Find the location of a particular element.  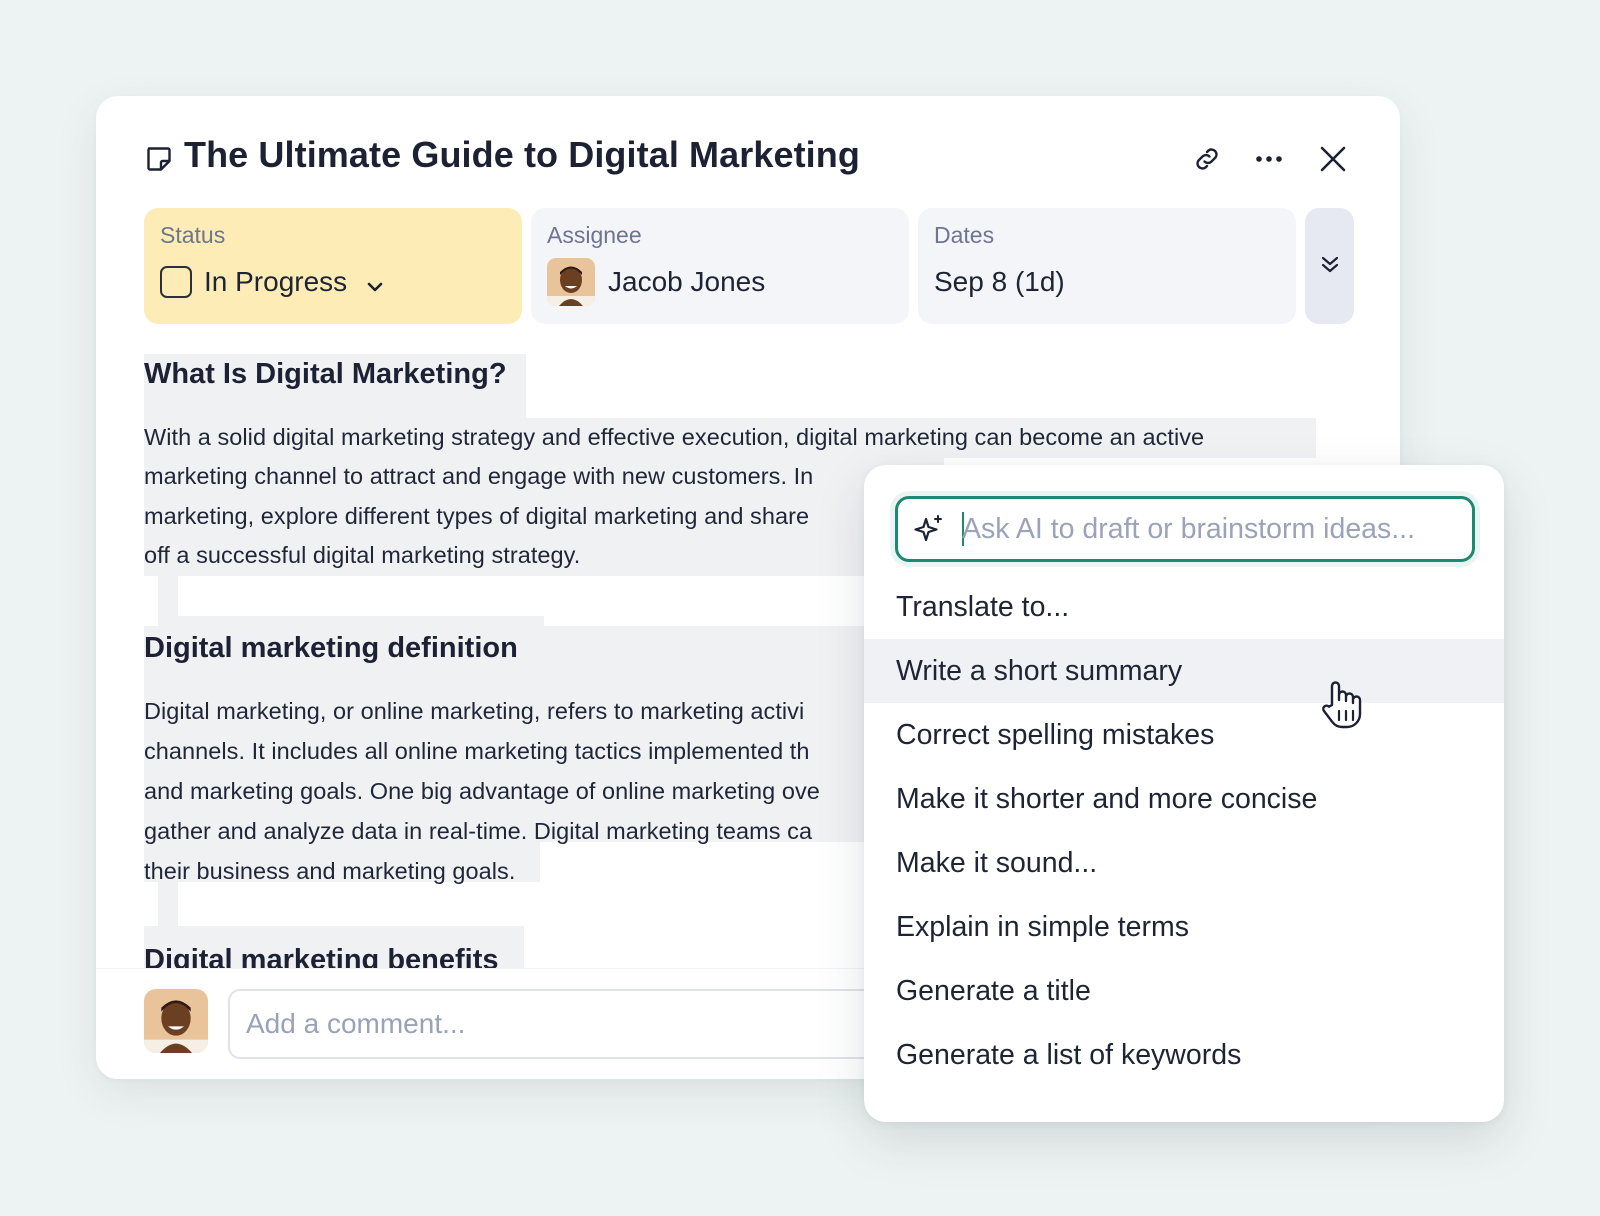

status-value: In Progress is located at coordinates (272, 282).